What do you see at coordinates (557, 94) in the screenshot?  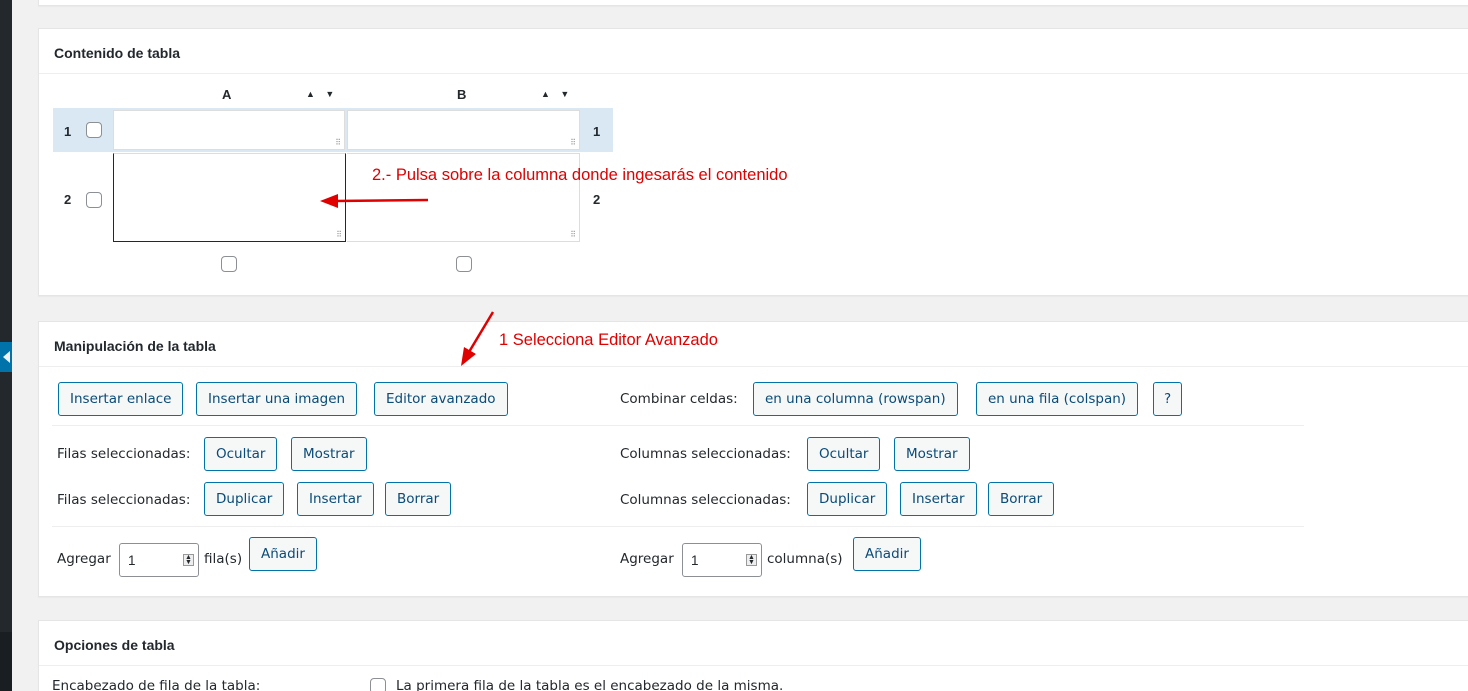 I see `column-b-sort-icon: ▲ ▼` at bounding box center [557, 94].